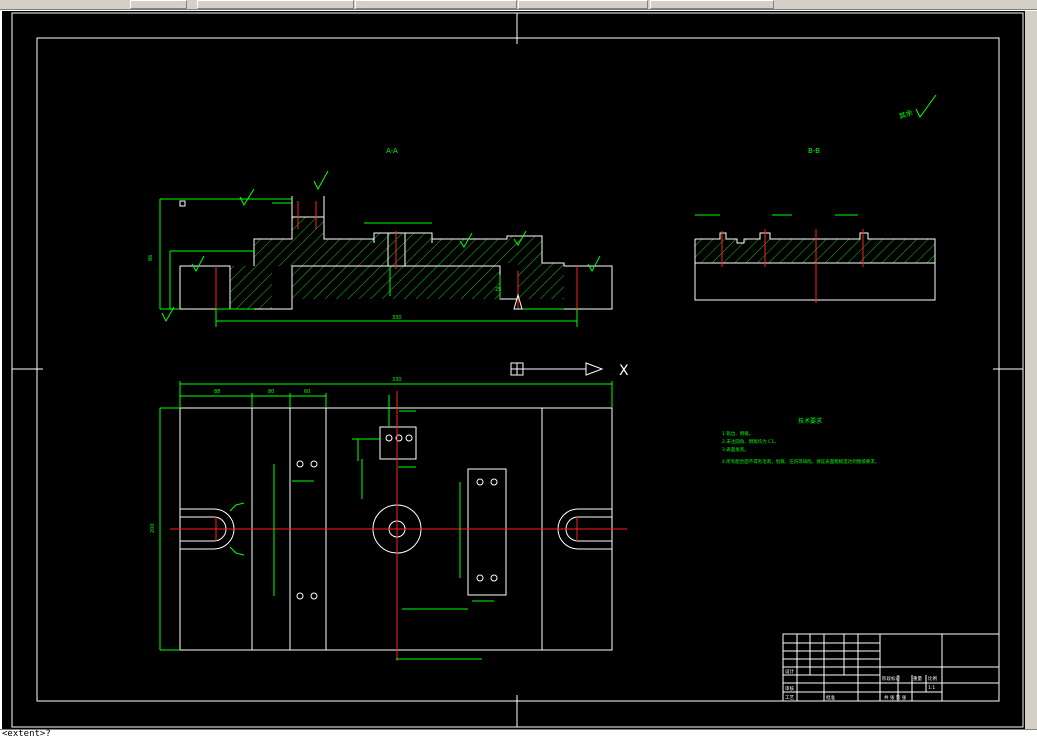 This screenshot has width=1037, height=740. I want to click on svg-text: 其余, so click(906, 114).